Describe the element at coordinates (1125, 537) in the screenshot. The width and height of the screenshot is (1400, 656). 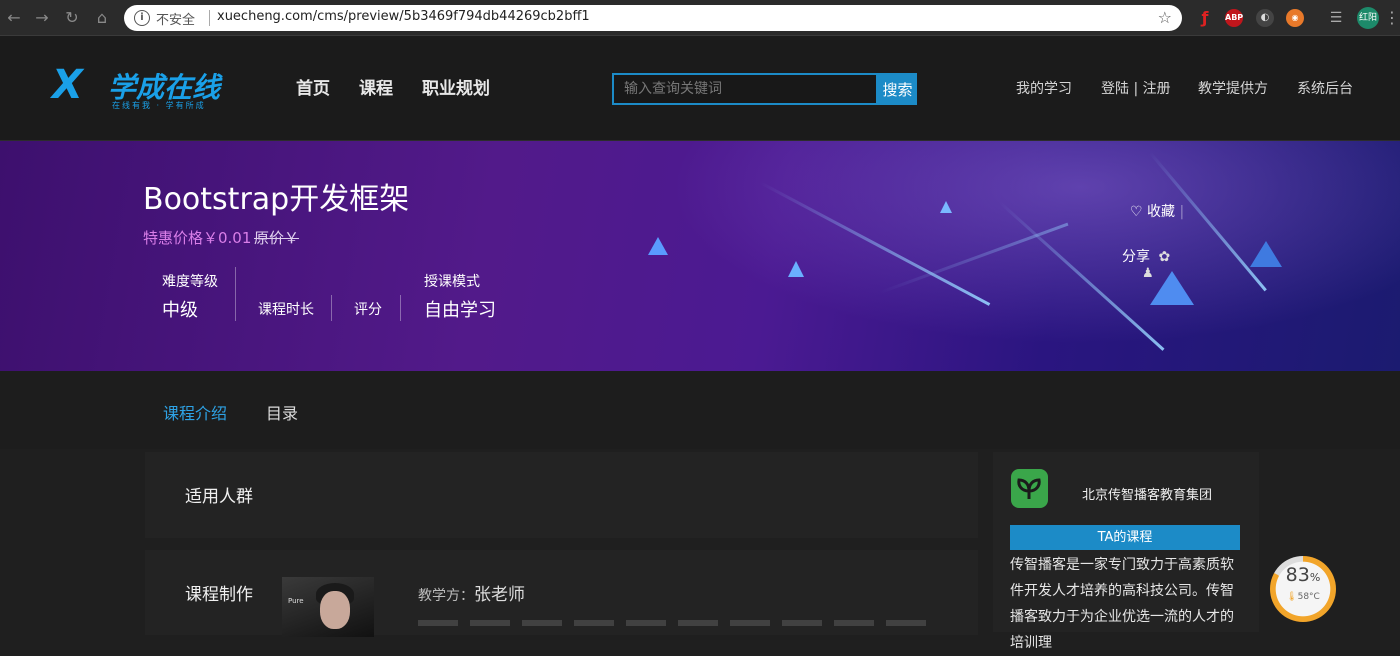
I see `ta-courses-button: TA的课程` at that location.